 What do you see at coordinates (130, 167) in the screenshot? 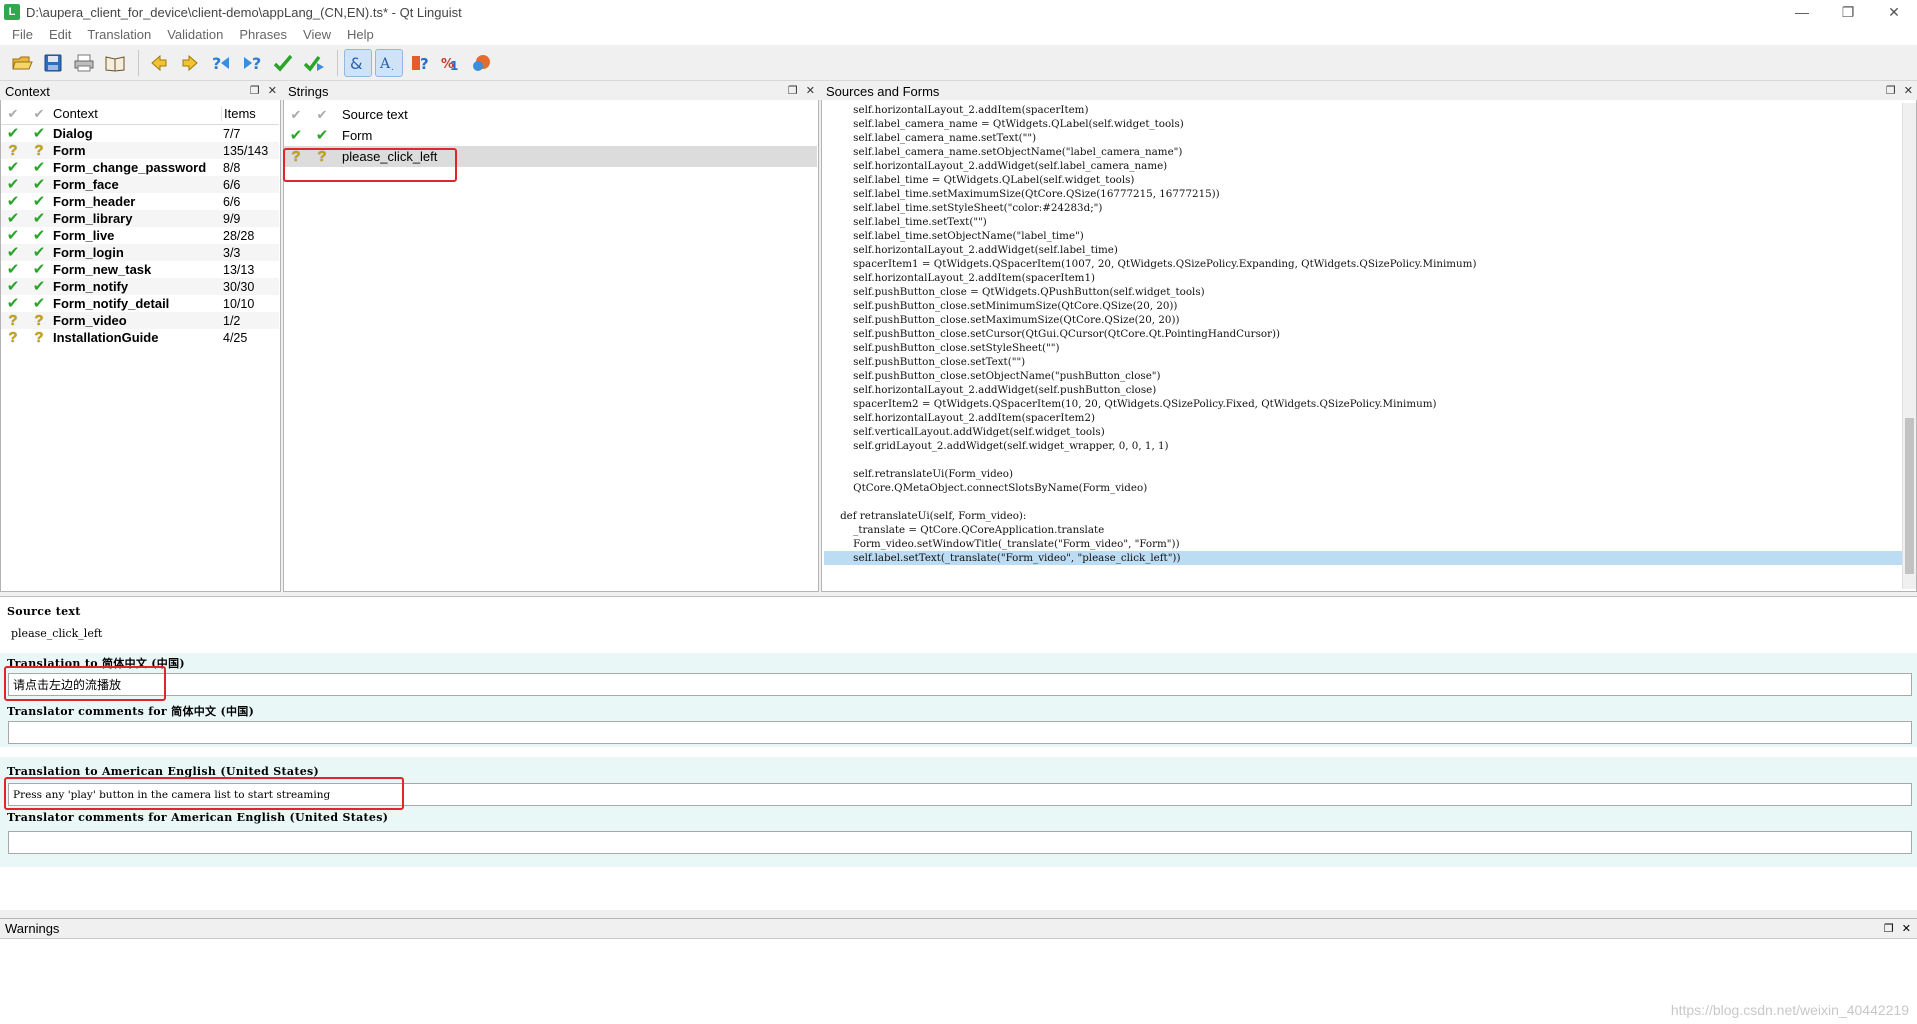
I see `context-name: Form_change_password` at bounding box center [130, 167].